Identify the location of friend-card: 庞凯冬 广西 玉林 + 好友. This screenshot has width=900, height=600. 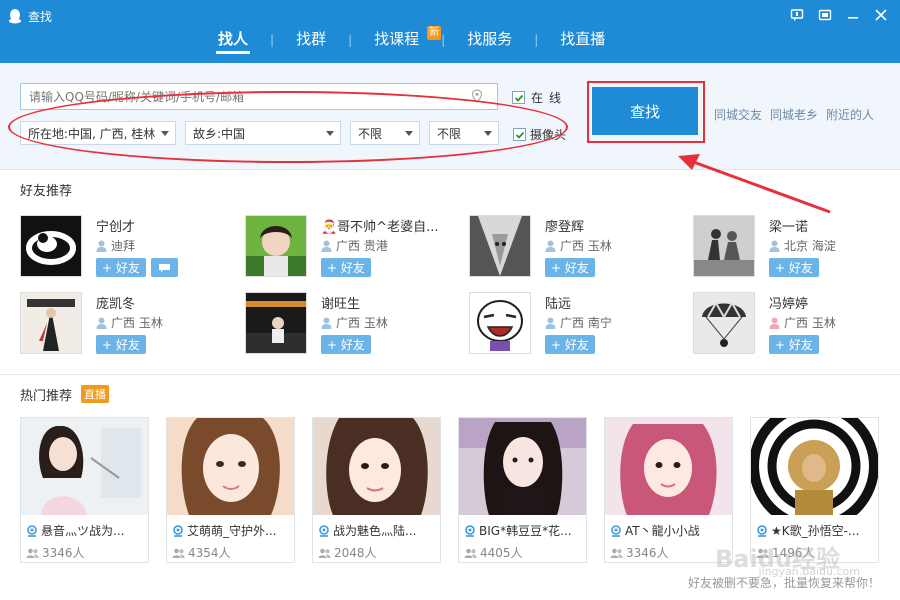
(125, 324).